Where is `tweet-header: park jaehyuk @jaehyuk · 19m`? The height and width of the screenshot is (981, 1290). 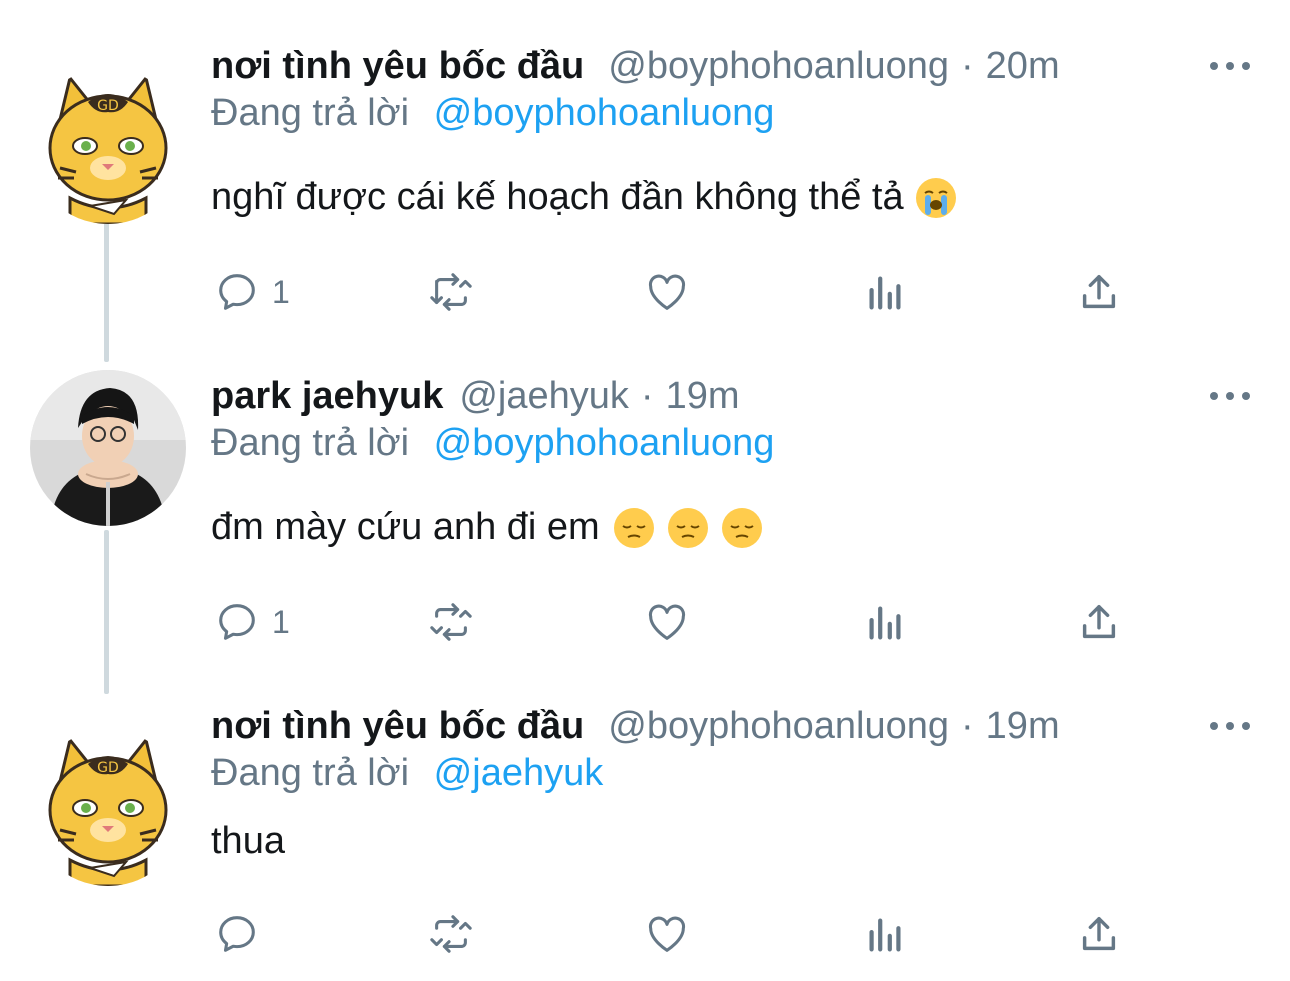
tweet-header: park jaehyuk @jaehyuk · 19m is located at coordinates (730, 396).